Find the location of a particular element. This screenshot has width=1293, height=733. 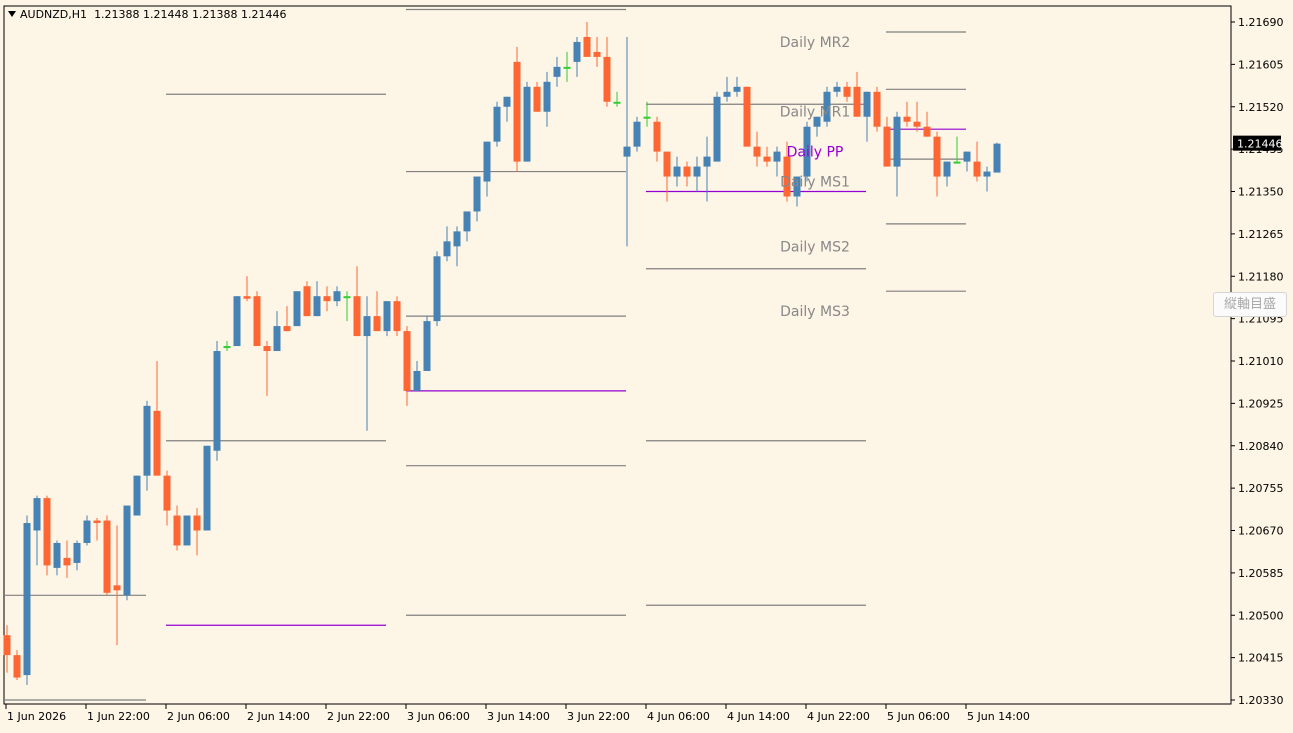

level-label: Daily PP is located at coordinates (815, 153).